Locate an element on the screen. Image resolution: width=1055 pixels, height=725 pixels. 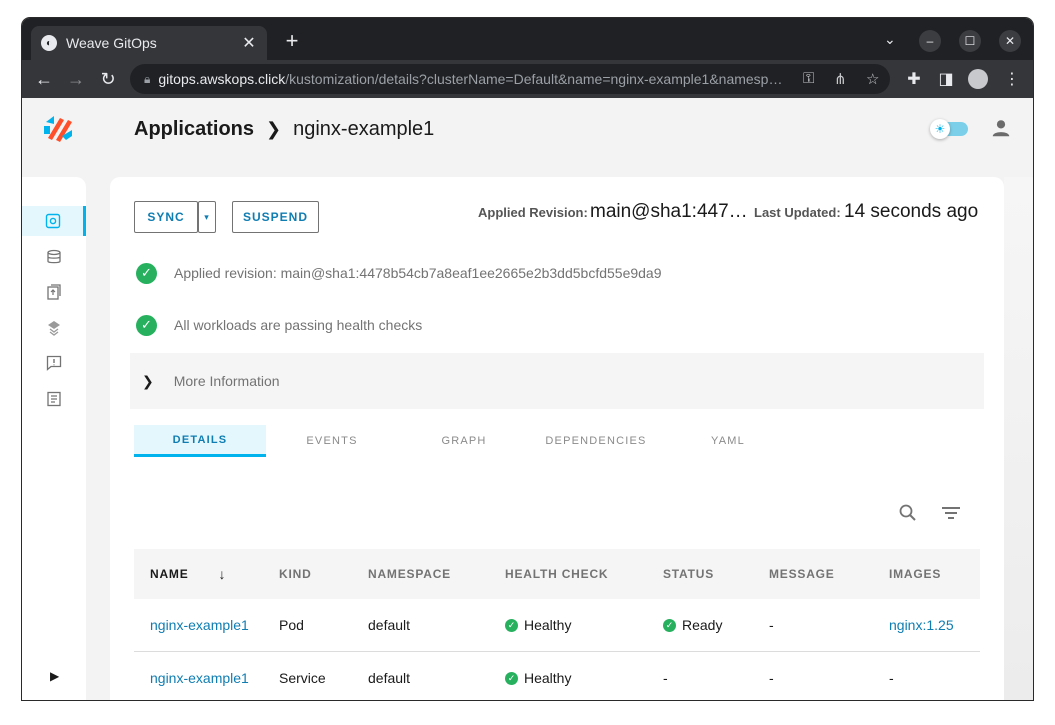
expand-nav-icon: ▶ is located at coordinates (54, 676).